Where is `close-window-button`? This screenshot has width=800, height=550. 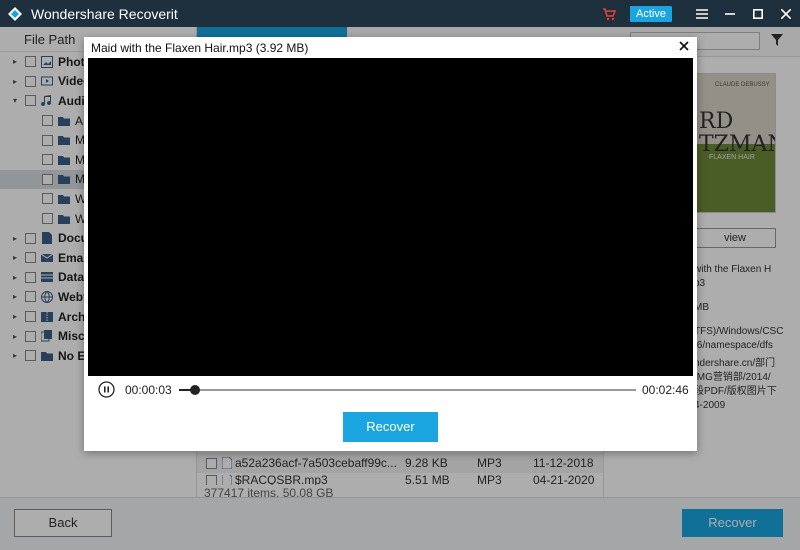
close-window-button is located at coordinates (786, 13).